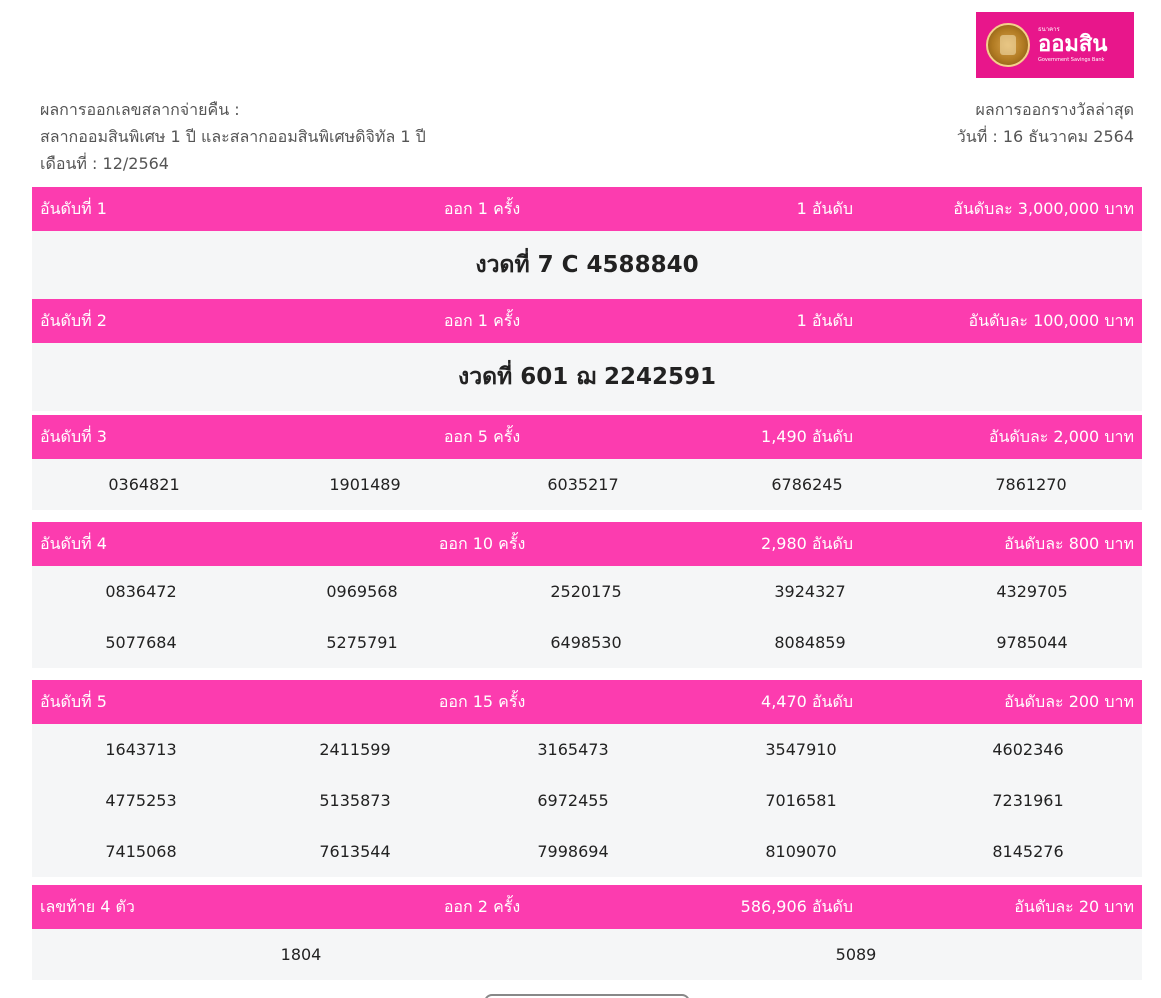 This screenshot has width=1161, height=998. I want to click on winning-number: 8084859, so click(810, 642).